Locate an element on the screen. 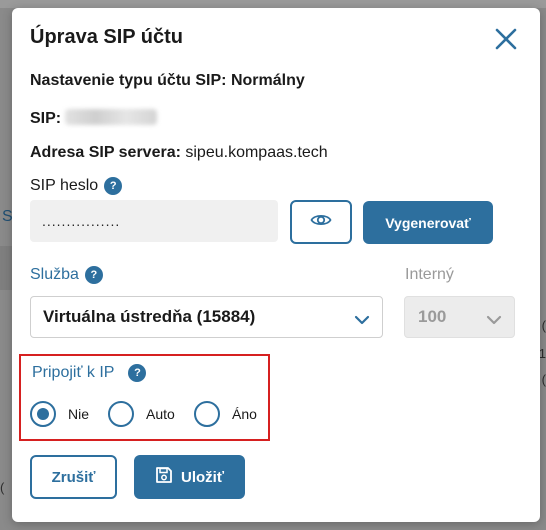 Image resolution: width=546 pixels, height=530 pixels. connect-ip-label: Pripojiť k IP is located at coordinates (73, 372).